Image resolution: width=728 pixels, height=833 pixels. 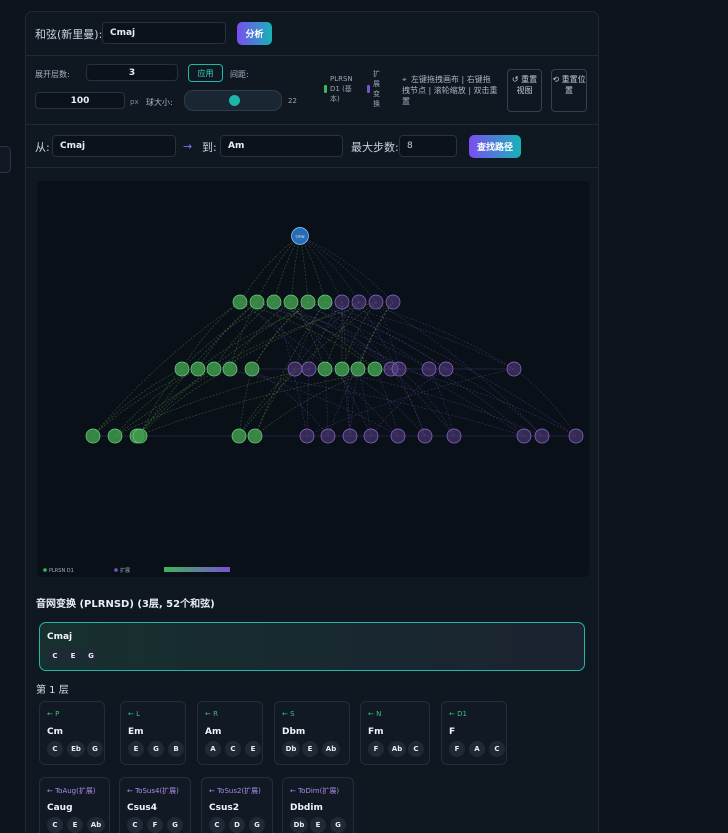 I want to click on transform-card-csus2: ← ToSus2(扩展) Csus2 C D G, so click(x=237, y=805).